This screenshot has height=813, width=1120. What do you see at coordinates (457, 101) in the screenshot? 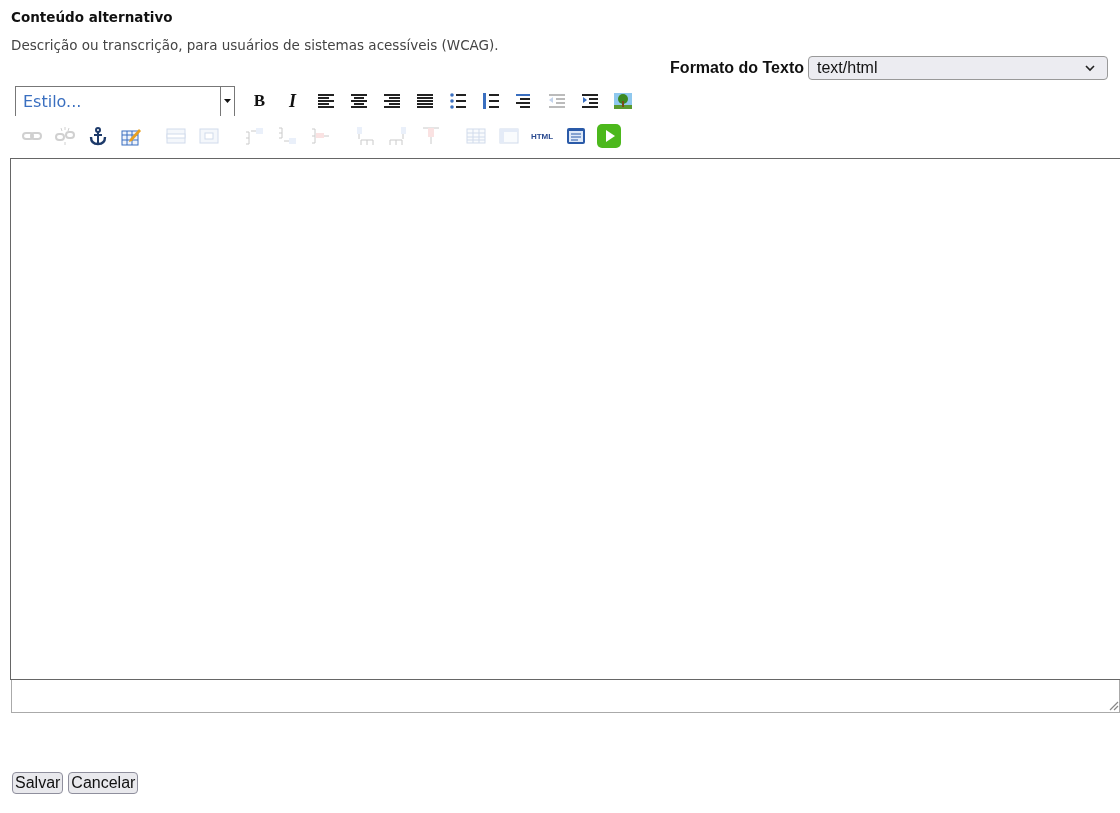
I see `bullets-icon` at bounding box center [457, 101].